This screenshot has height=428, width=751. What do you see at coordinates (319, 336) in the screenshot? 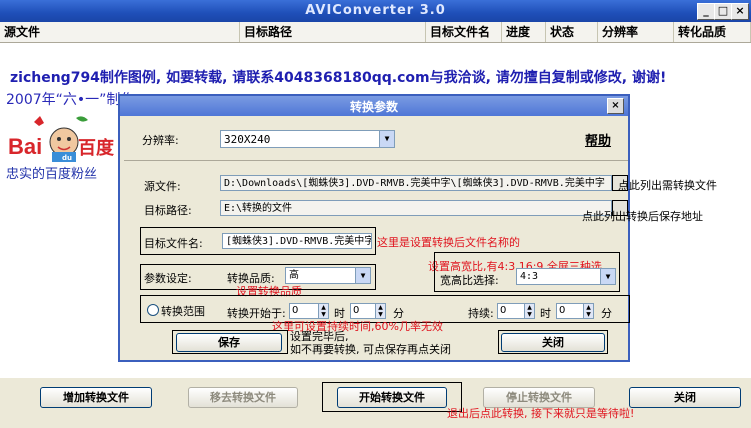
I see `save-note-line1: 设置完毕后,` at bounding box center [319, 336].